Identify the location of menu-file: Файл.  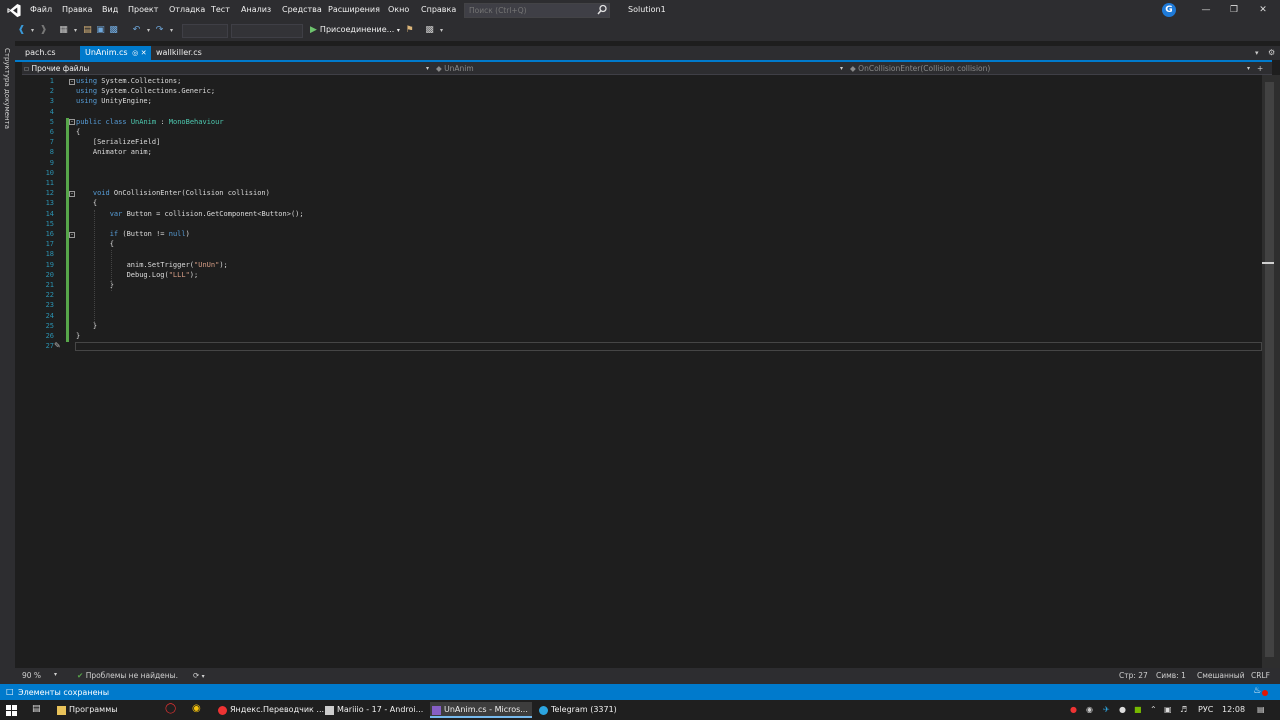
(41, 9).